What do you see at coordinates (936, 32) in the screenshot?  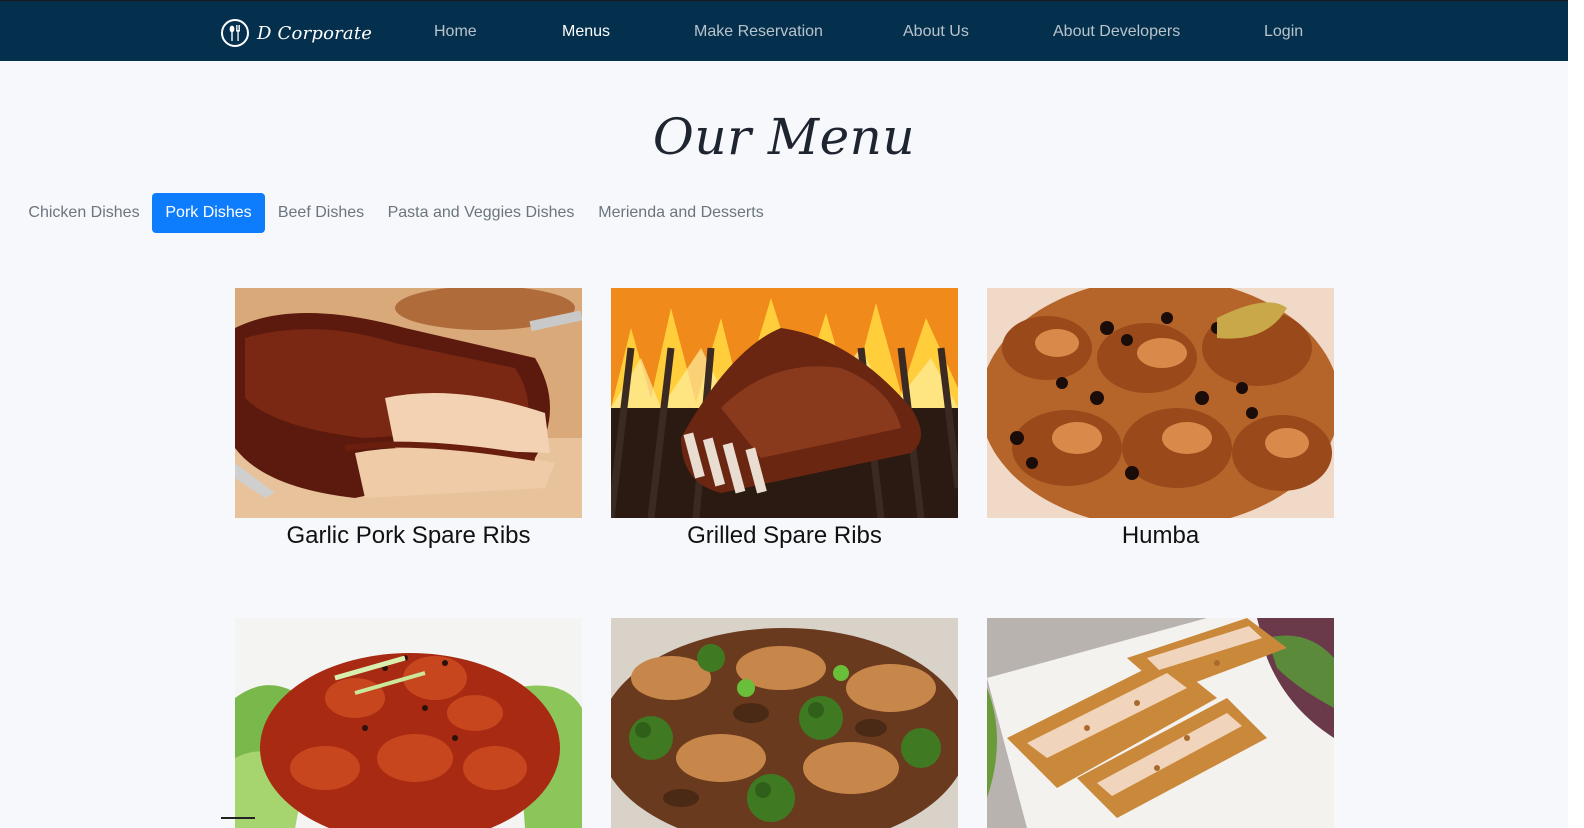 I see `nav-about-us: About Us` at bounding box center [936, 32].